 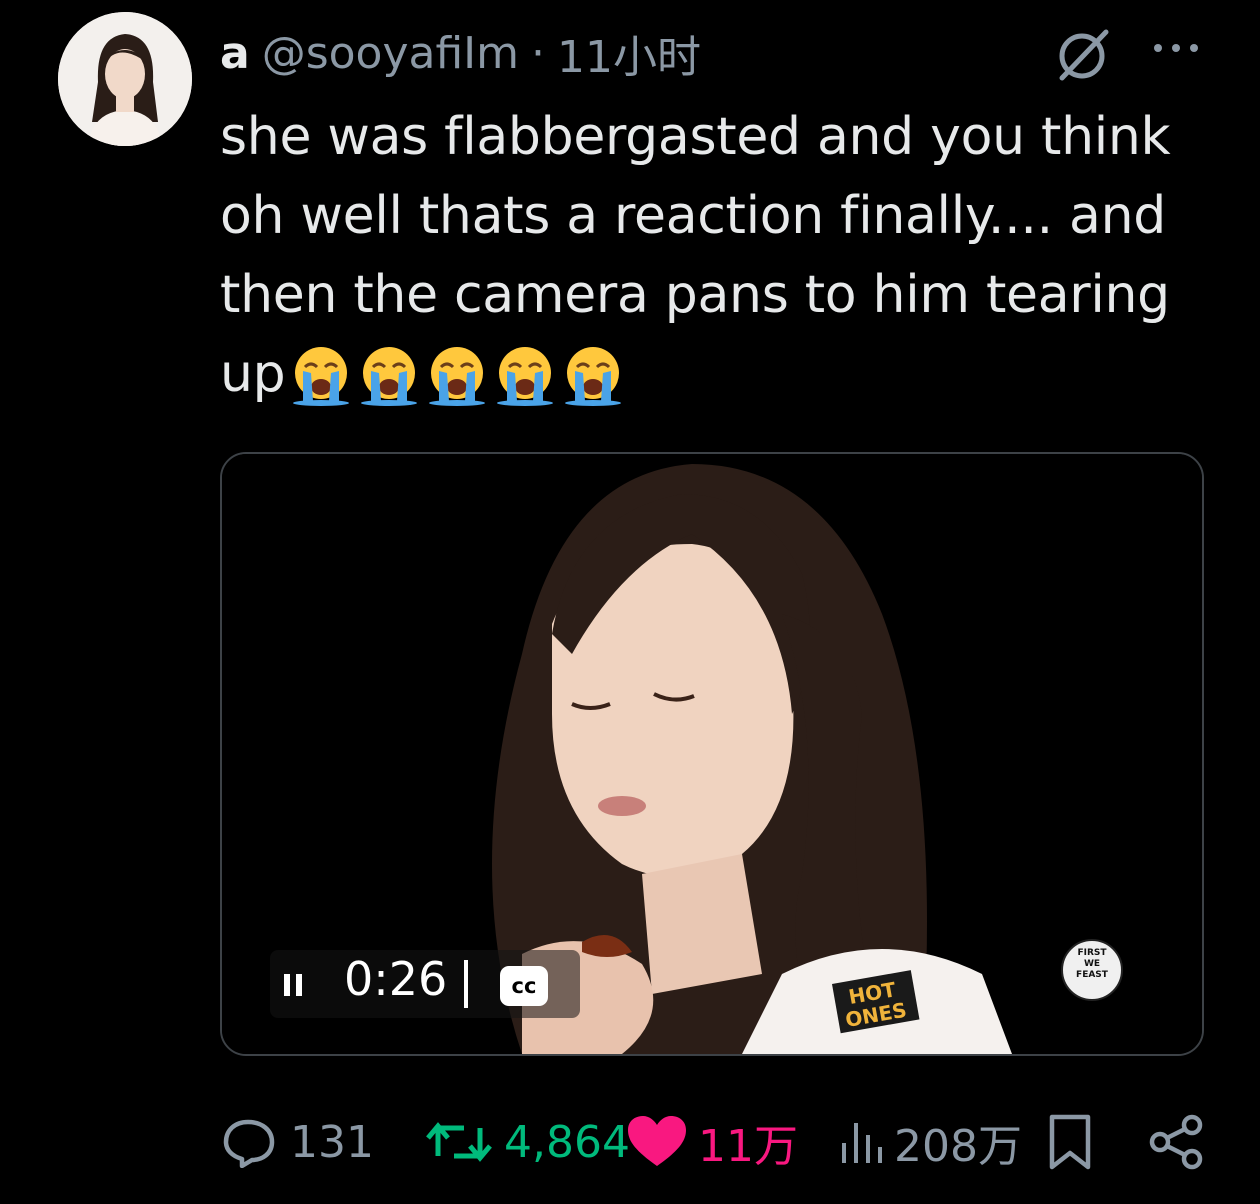 What do you see at coordinates (390, 53) in the screenshot?
I see `user-handle: @sooyafiIm` at bounding box center [390, 53].